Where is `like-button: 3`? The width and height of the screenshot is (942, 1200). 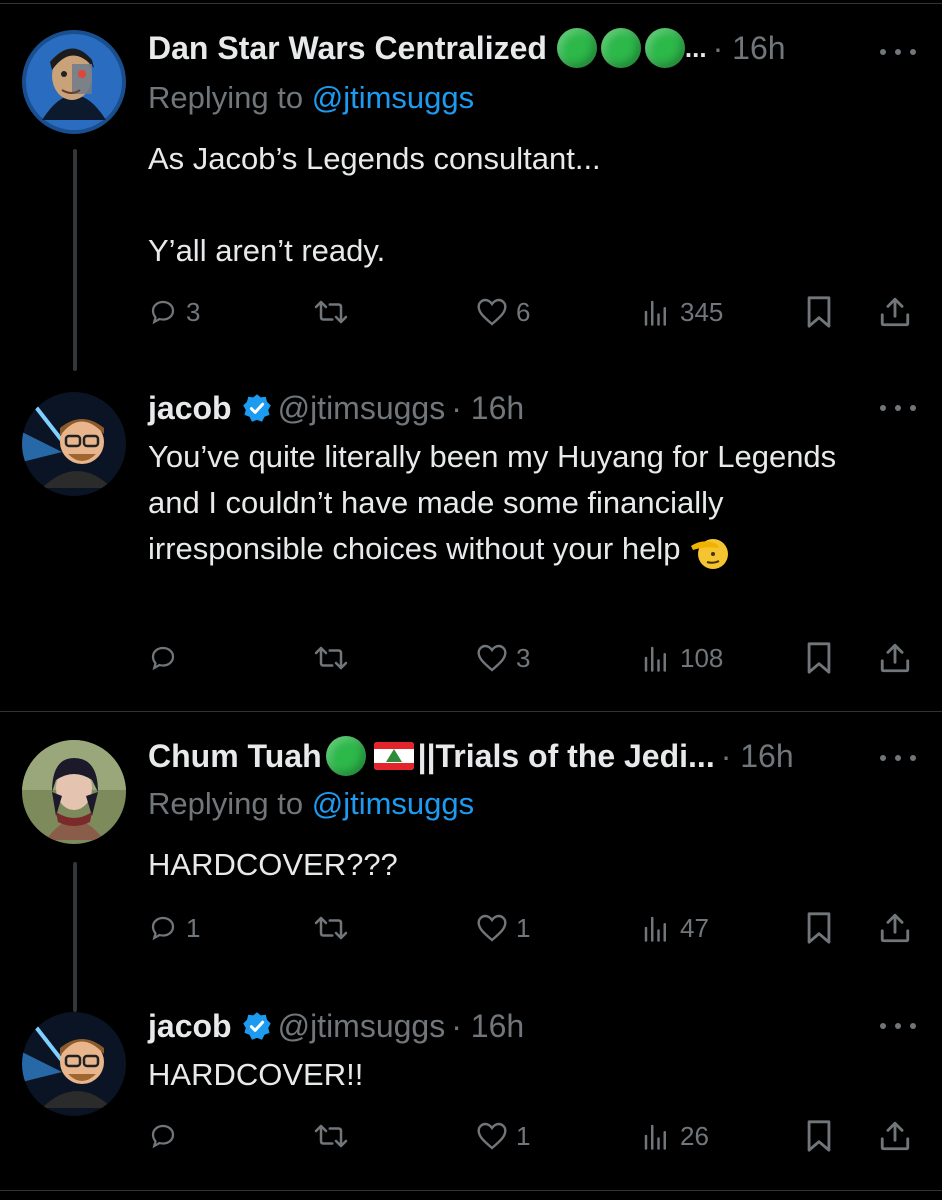 like-button: 3 is located at coordinates (503, 658).